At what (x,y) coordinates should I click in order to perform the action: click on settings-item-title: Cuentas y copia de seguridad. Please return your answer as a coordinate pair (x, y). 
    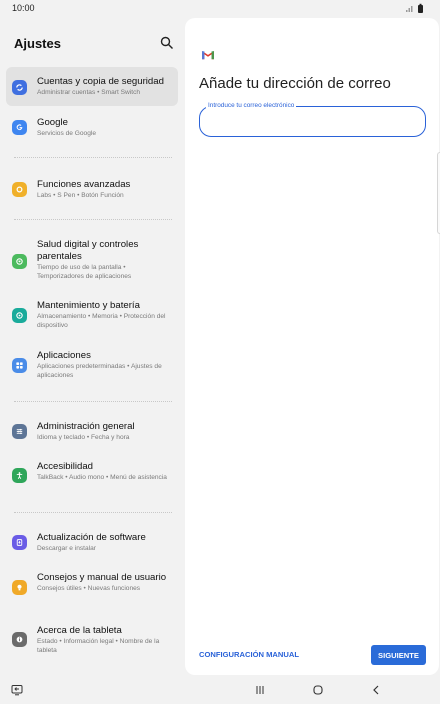
    Looking at the image, I should click on (100, 81).